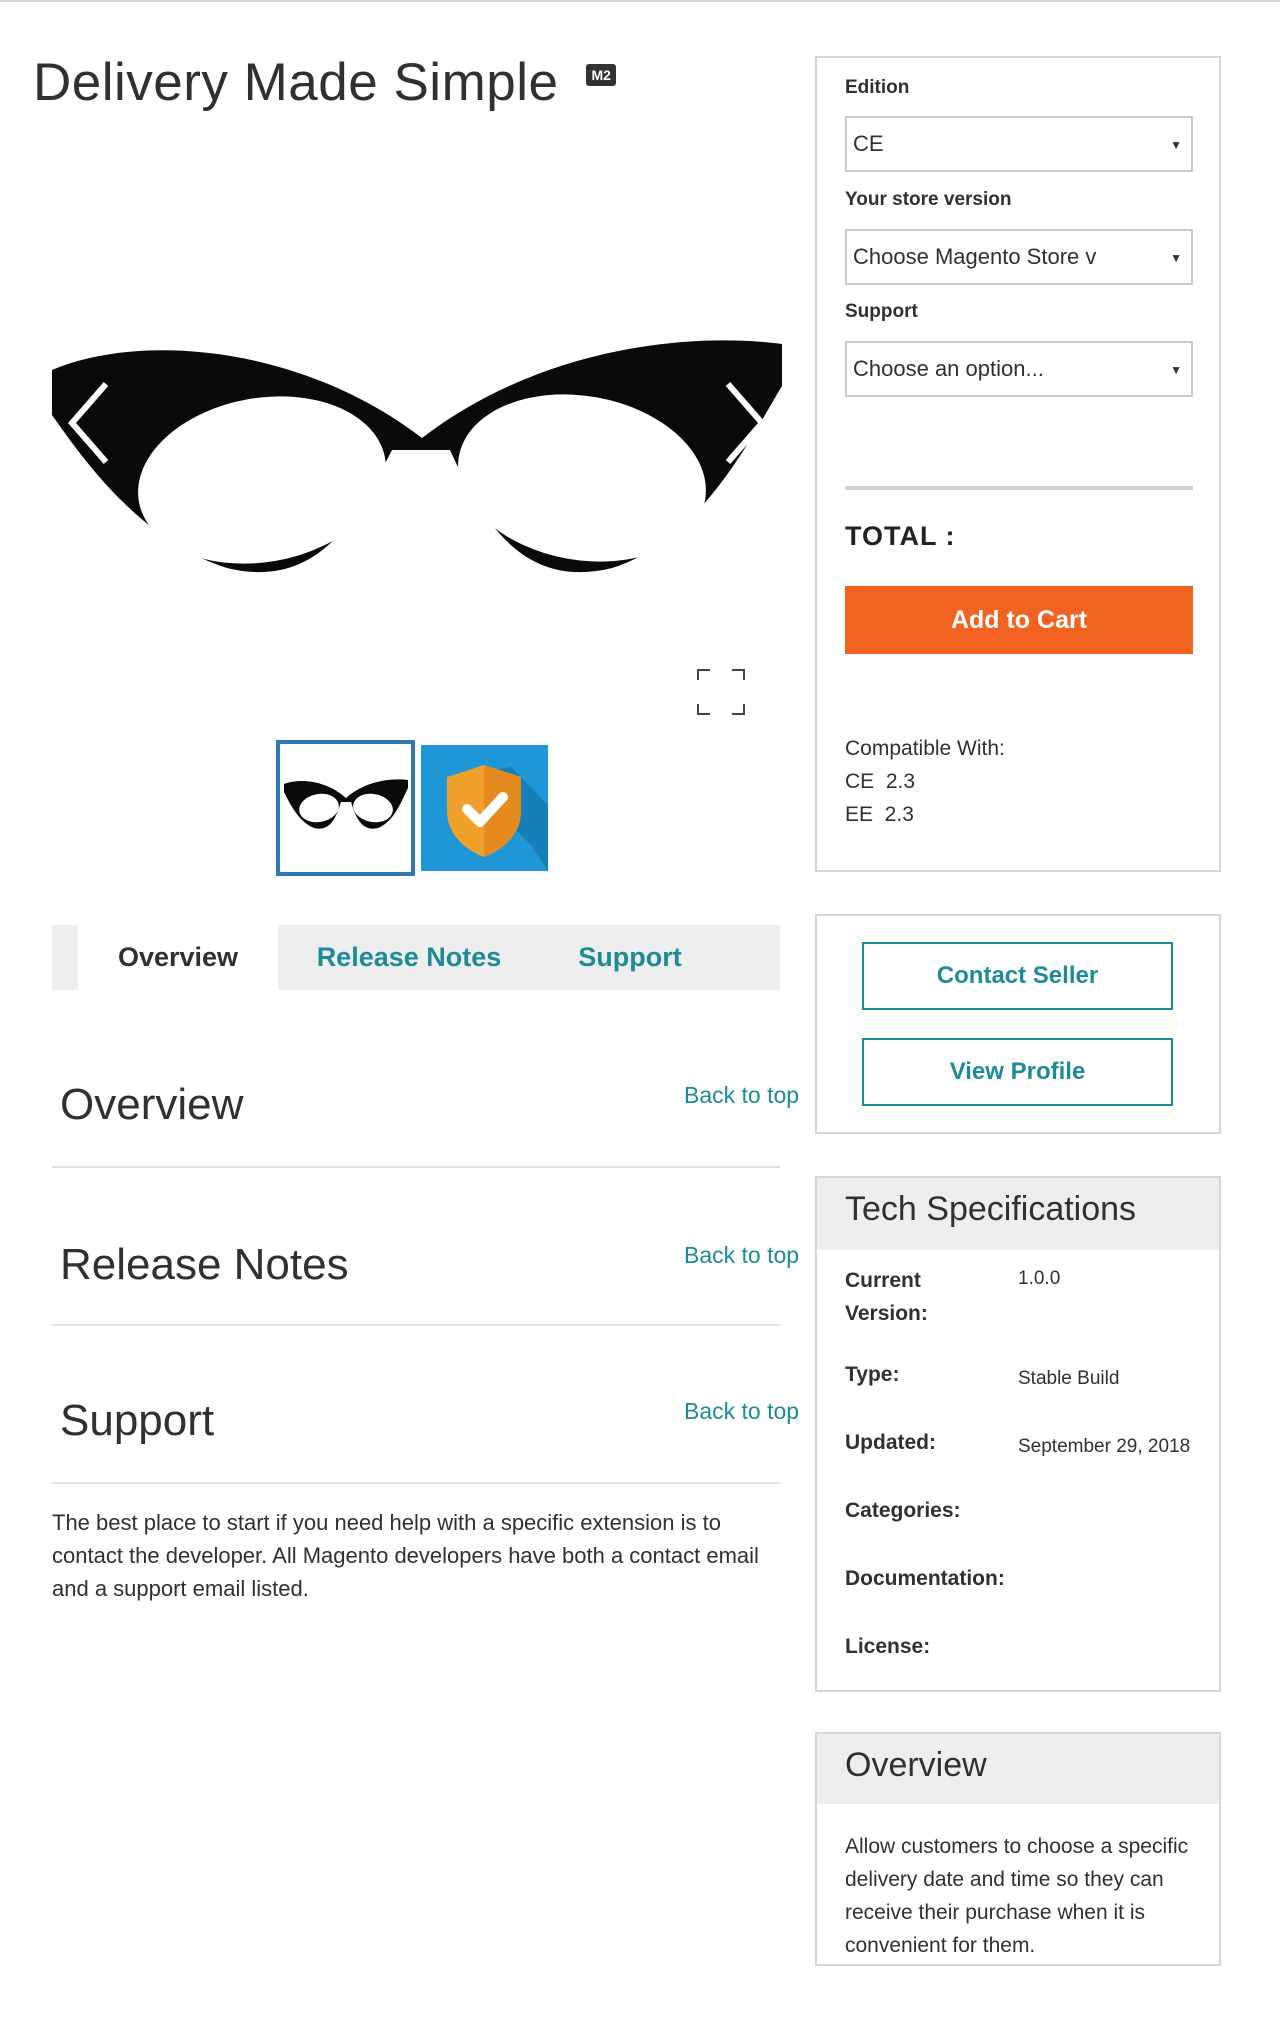 The width and height of the screenshot is (1280, 2038). I want to click on release-notes-heading: Release Notes, so click(204, 1264).